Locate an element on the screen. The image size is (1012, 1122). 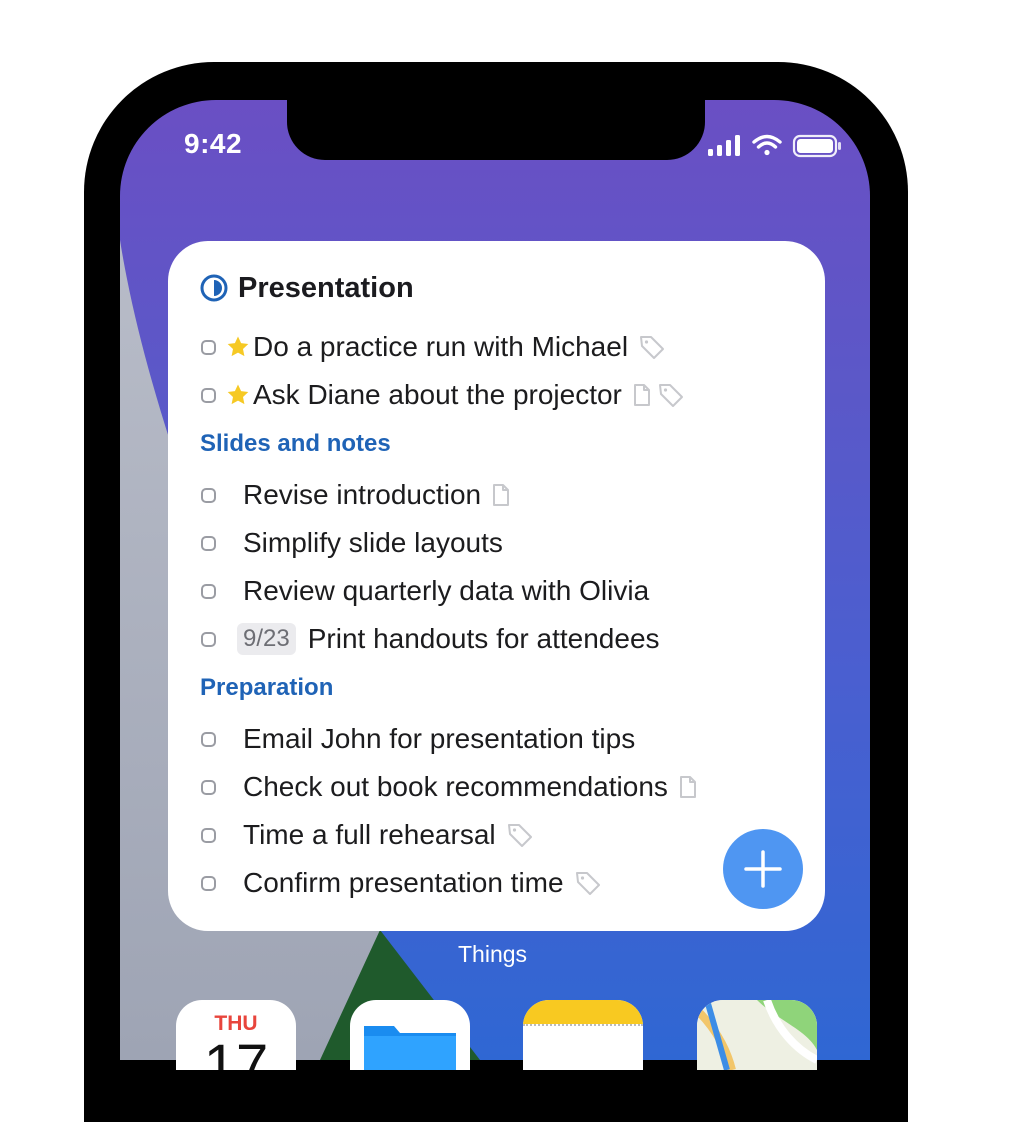
todo-label: Simplify slide layouts is located at coordinates (373, 542).